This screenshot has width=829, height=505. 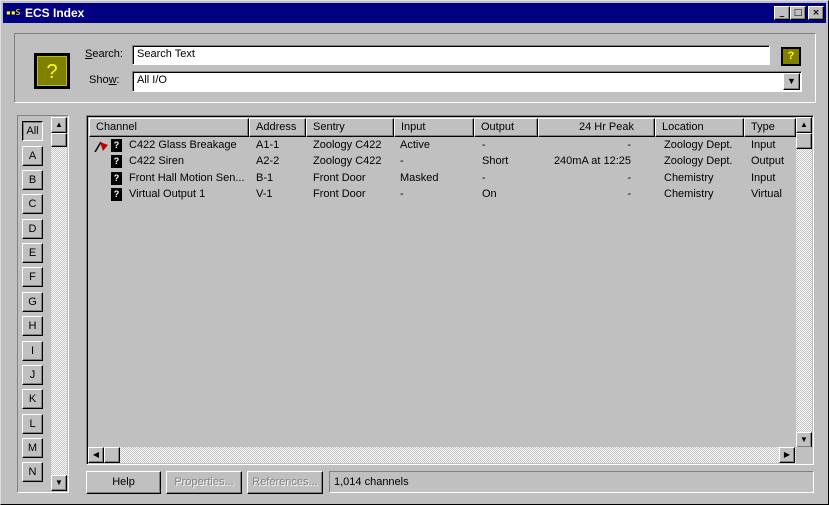 I want to click on list-scroll-right-button: ▶, so click(x=787, y=455).